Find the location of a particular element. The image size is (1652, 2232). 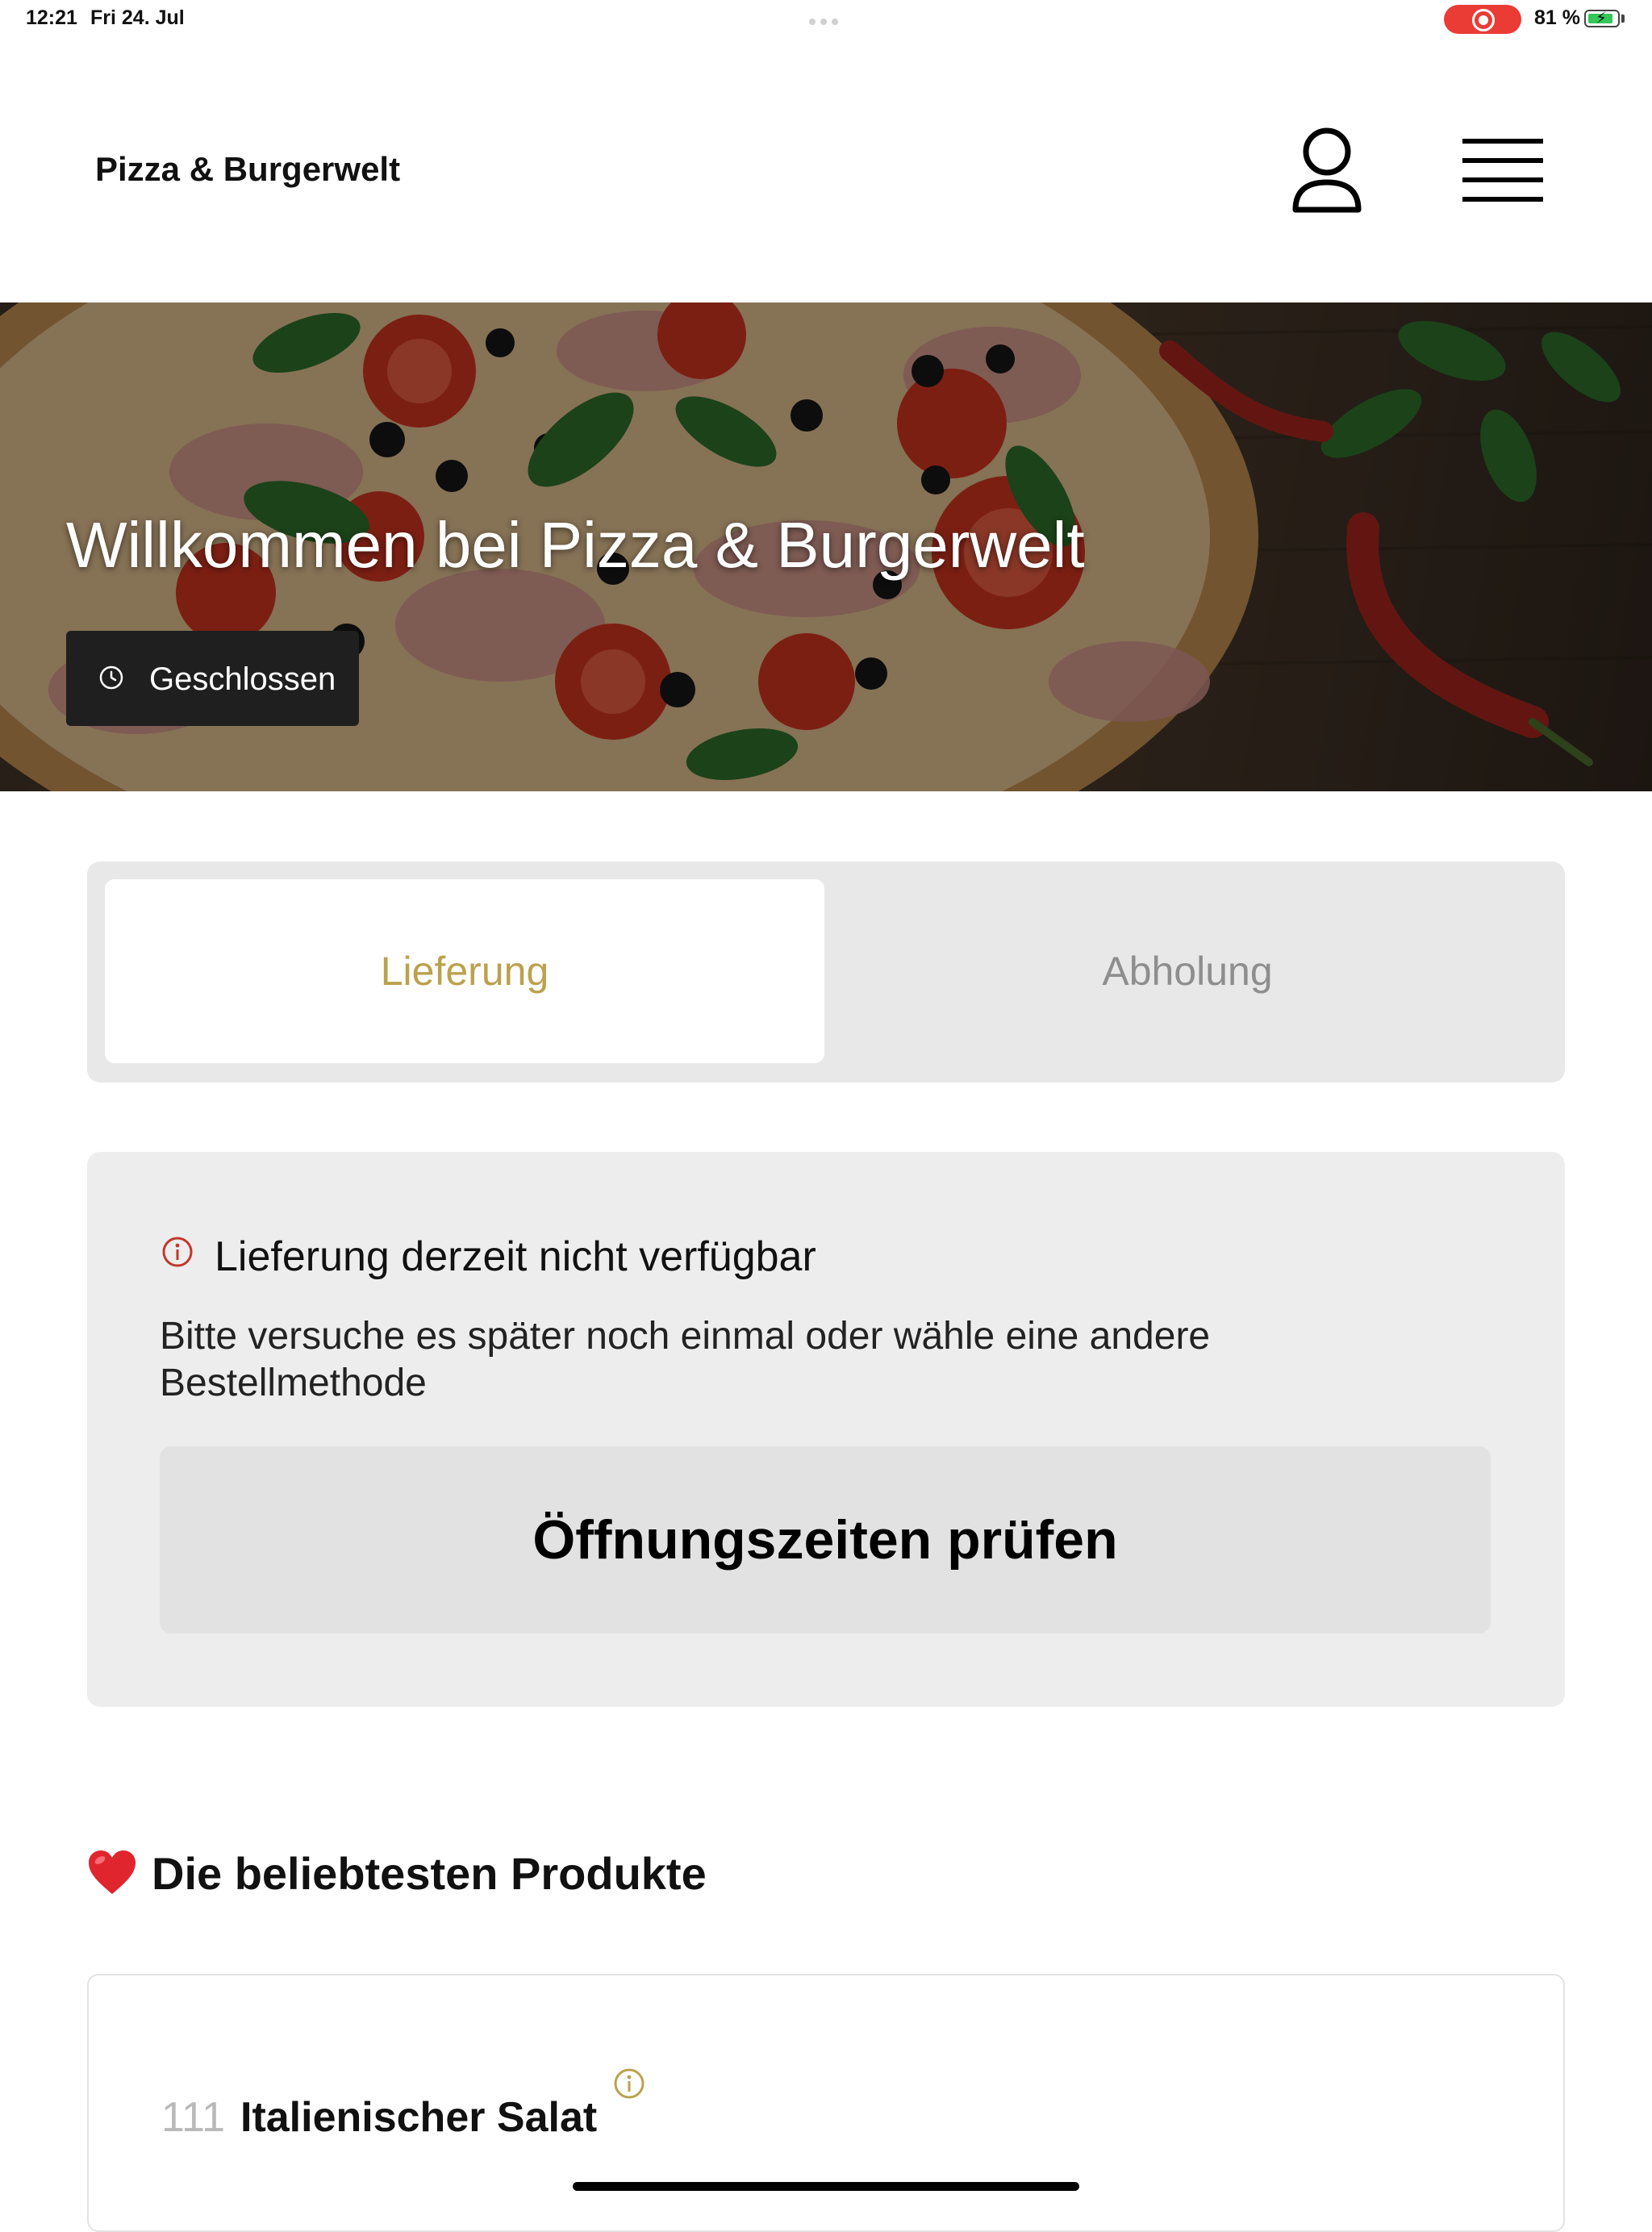

heart-icon is located at coordinates (112, 1872).